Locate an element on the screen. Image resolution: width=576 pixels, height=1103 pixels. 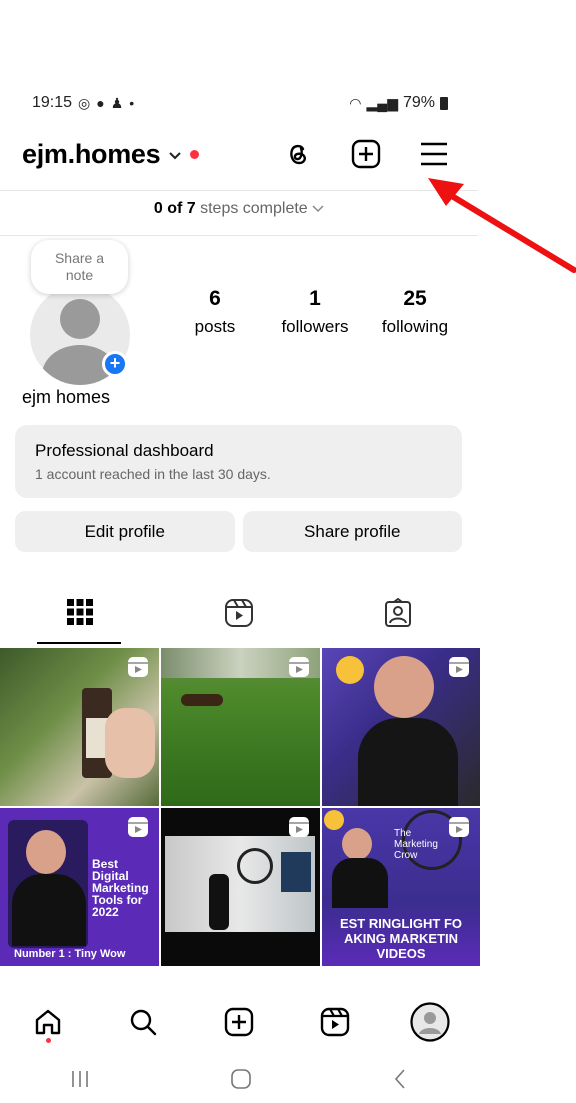
hamburger-menu-icon is located at coordinates (434, 154).